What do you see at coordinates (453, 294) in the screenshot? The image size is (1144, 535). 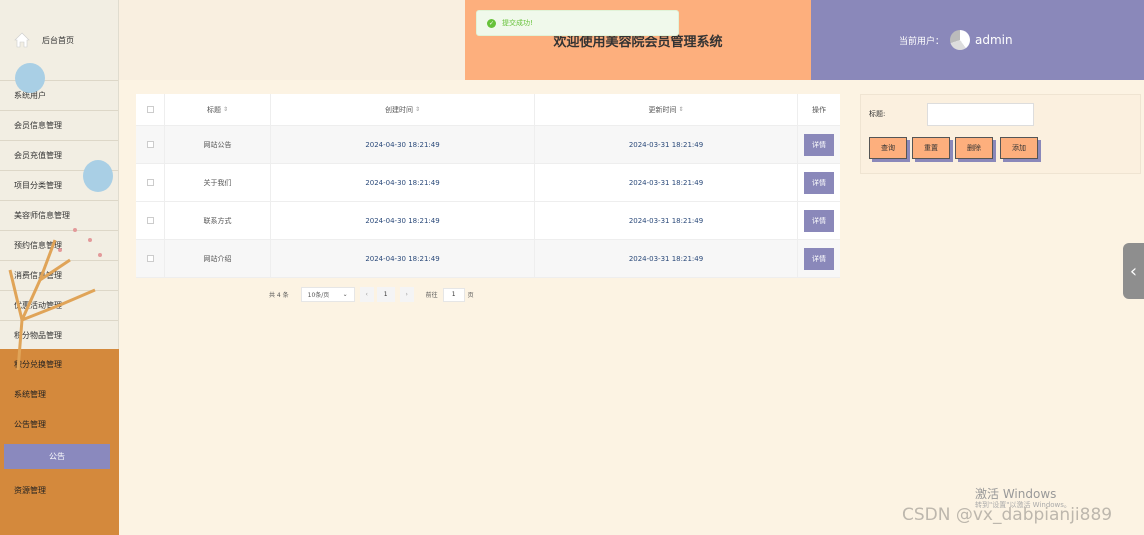 I see `goto-page-input: 1` at bounding box center [453, 294].